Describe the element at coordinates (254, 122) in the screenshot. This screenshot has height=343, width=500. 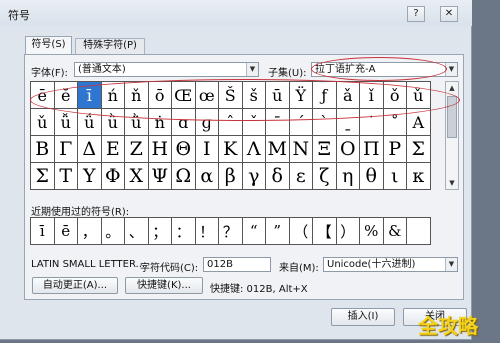
I see `symbol-cell: ˇ` at that location.